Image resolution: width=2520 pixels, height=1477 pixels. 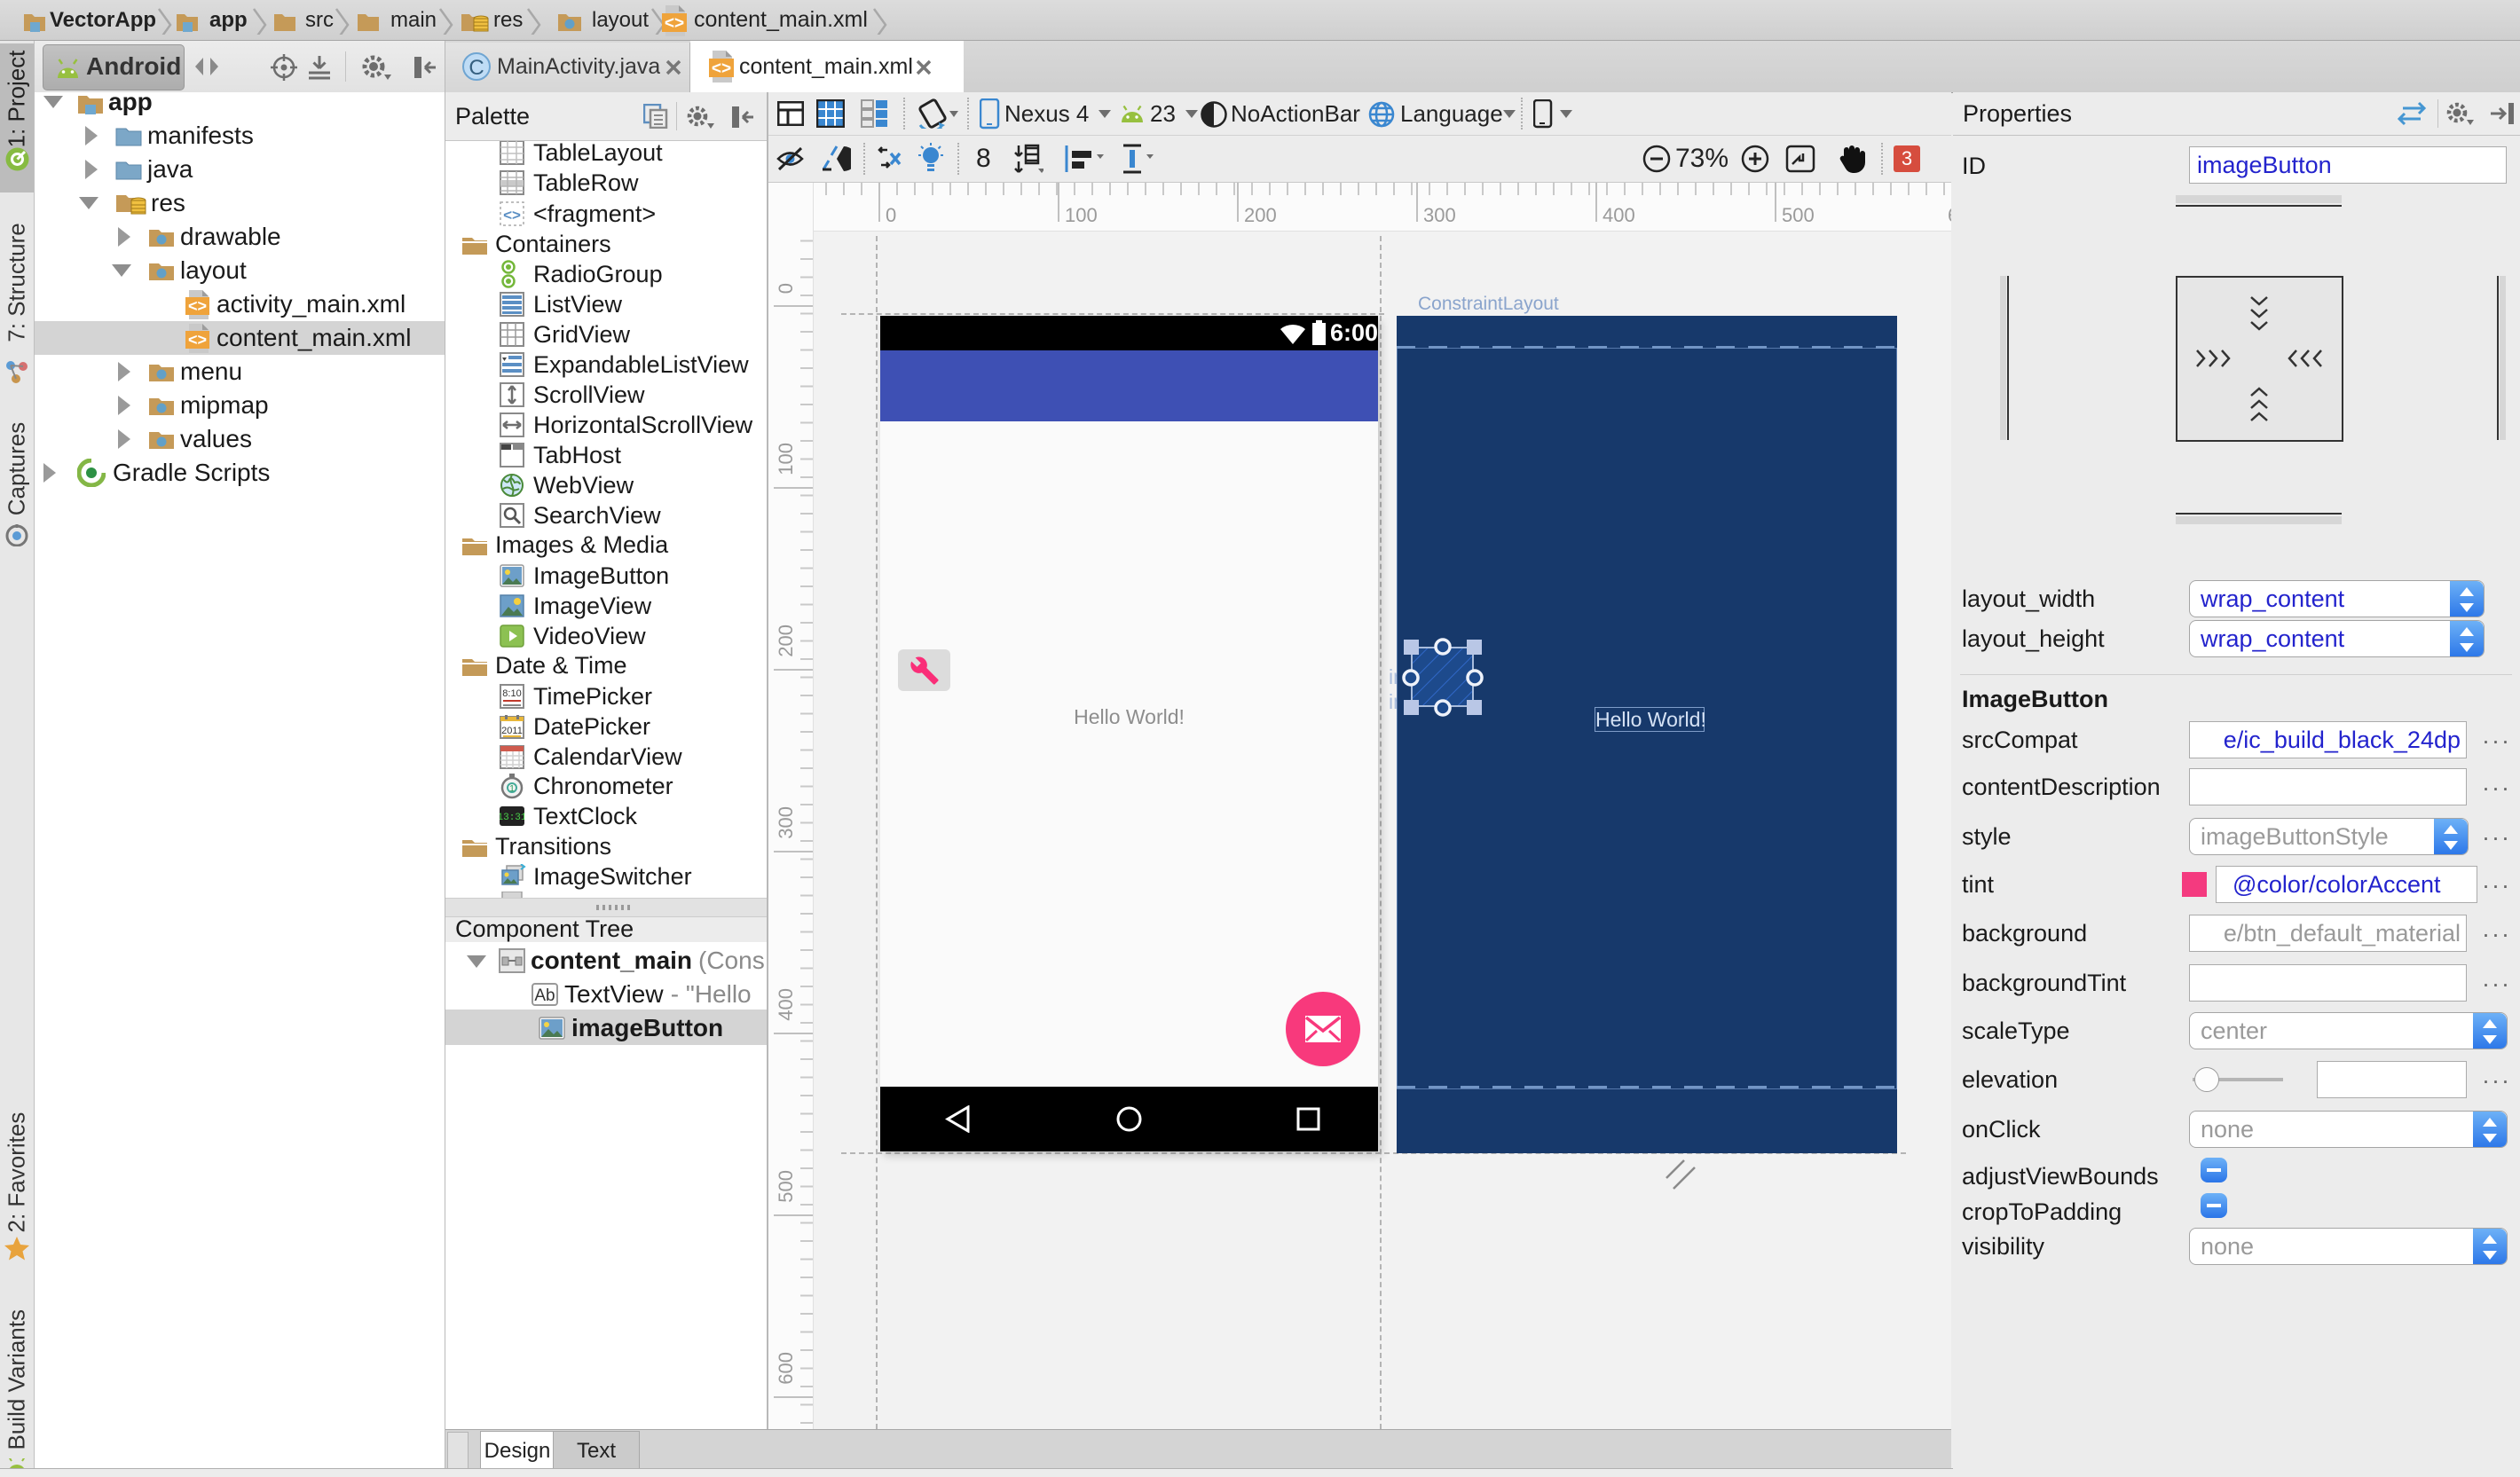 I want to click on svg-text: Ab, so click(x=544, y=995).